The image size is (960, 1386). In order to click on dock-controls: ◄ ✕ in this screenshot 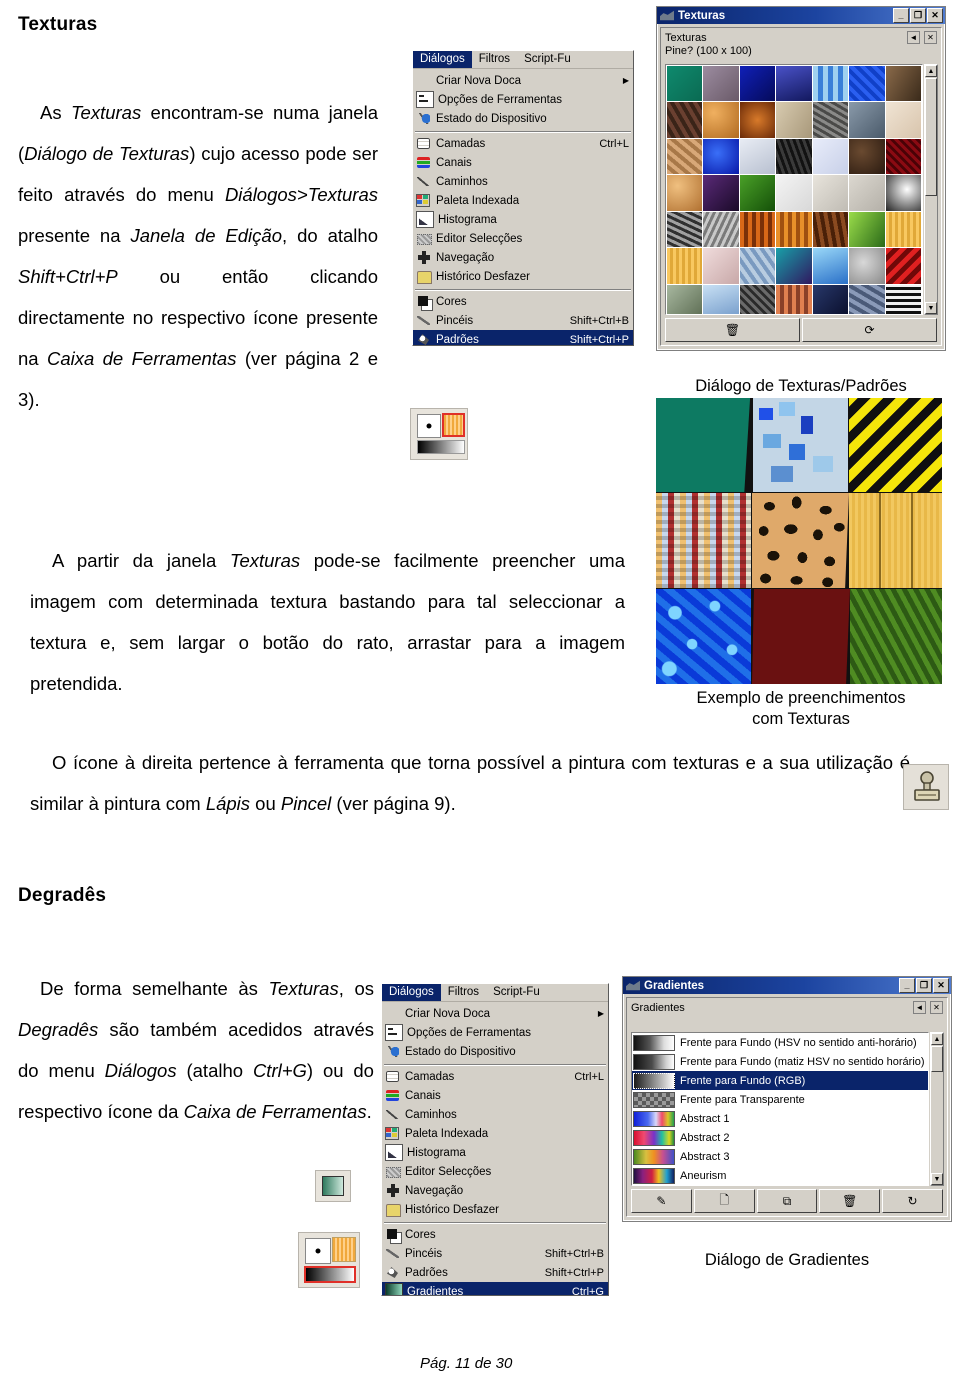, I will do `click(922, 37)`.